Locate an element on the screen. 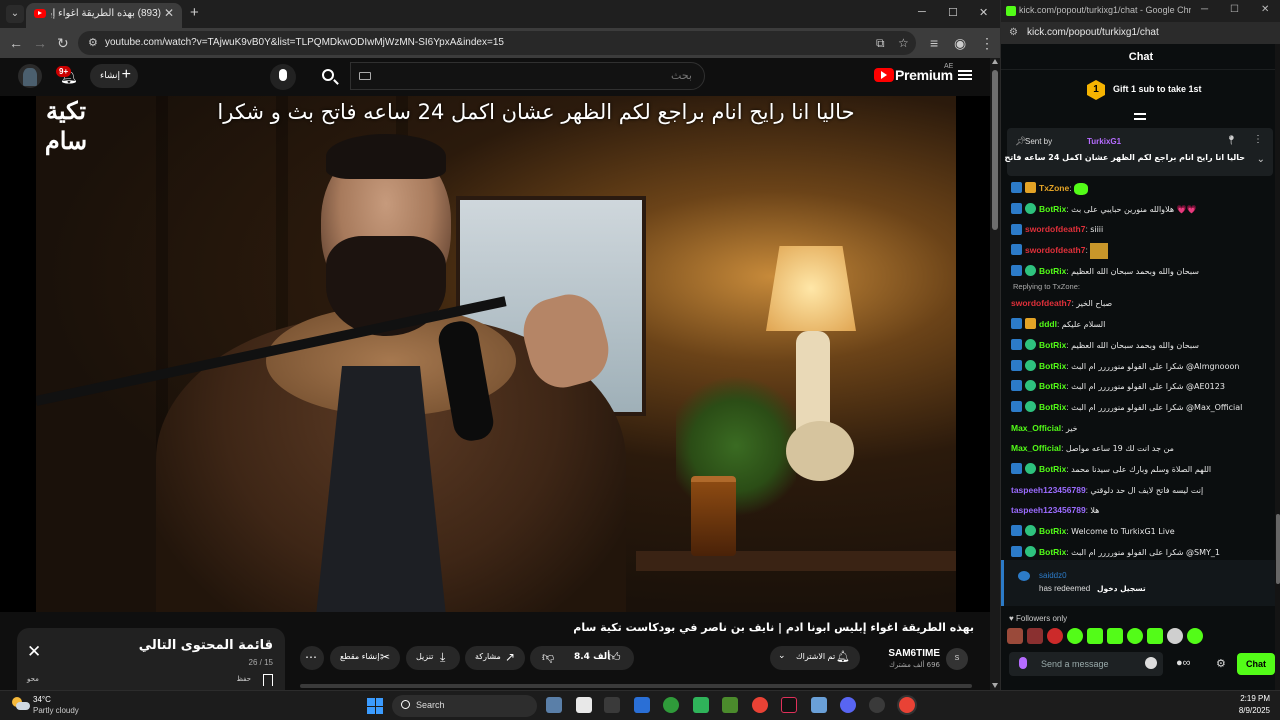  tiktok-icon is located at coordinates (789, 705).